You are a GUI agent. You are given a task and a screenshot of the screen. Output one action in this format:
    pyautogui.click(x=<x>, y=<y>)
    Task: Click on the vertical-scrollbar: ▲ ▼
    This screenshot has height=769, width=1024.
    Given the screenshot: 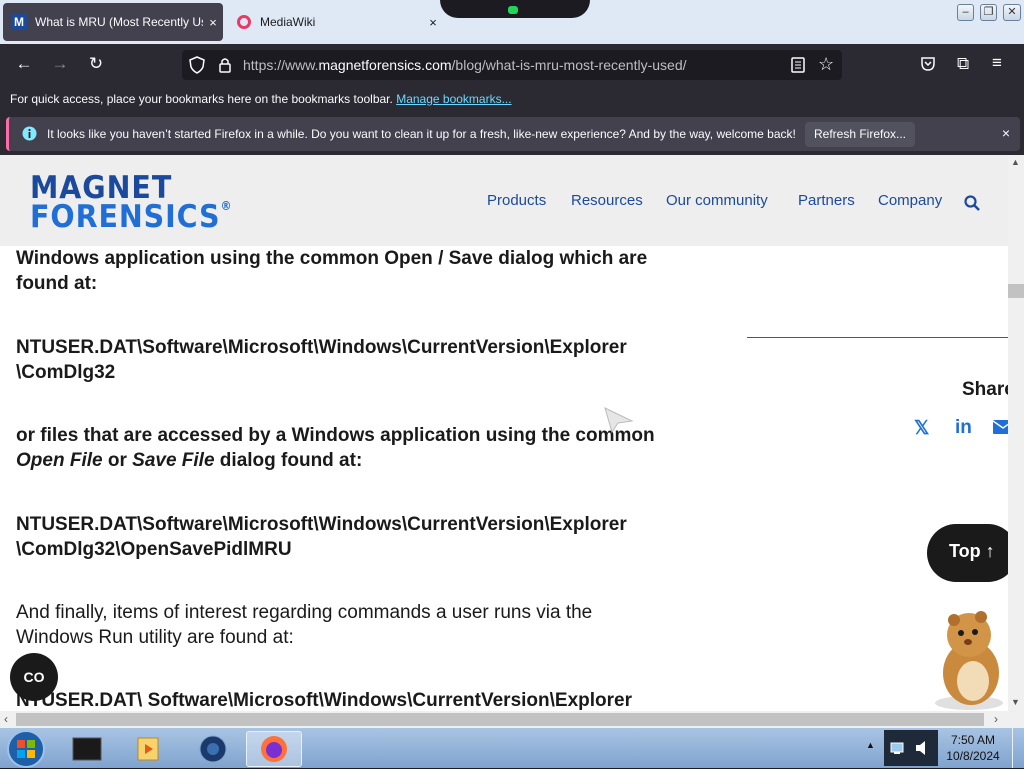 What is the action you would take?
    pyautogui.click(x=1016, y=433)
    